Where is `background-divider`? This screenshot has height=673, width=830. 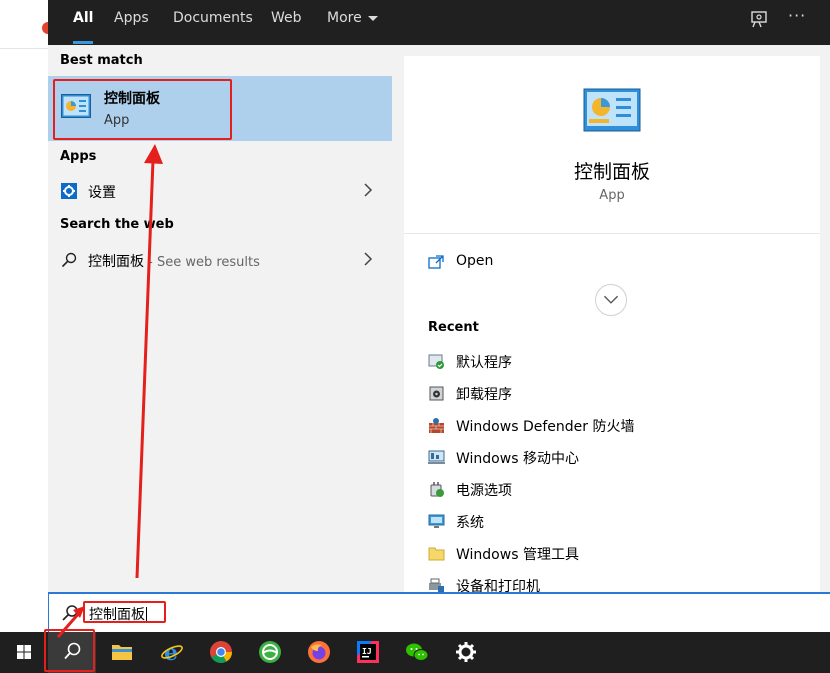 background-divider is located at coordinates (24, 48).